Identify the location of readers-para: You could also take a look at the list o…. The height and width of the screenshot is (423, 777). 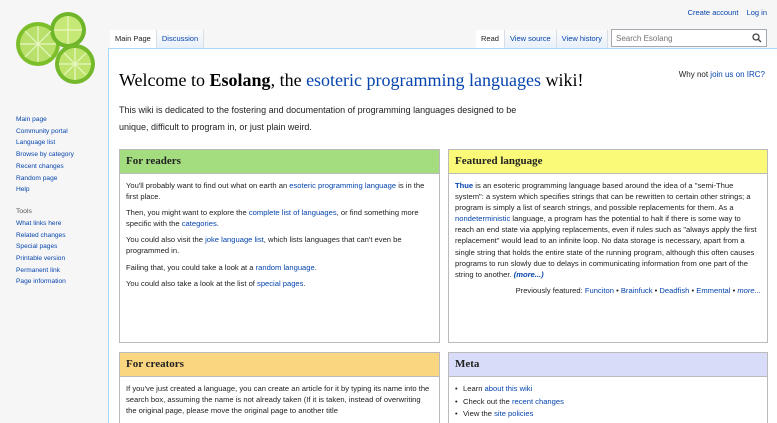
(279, 283).